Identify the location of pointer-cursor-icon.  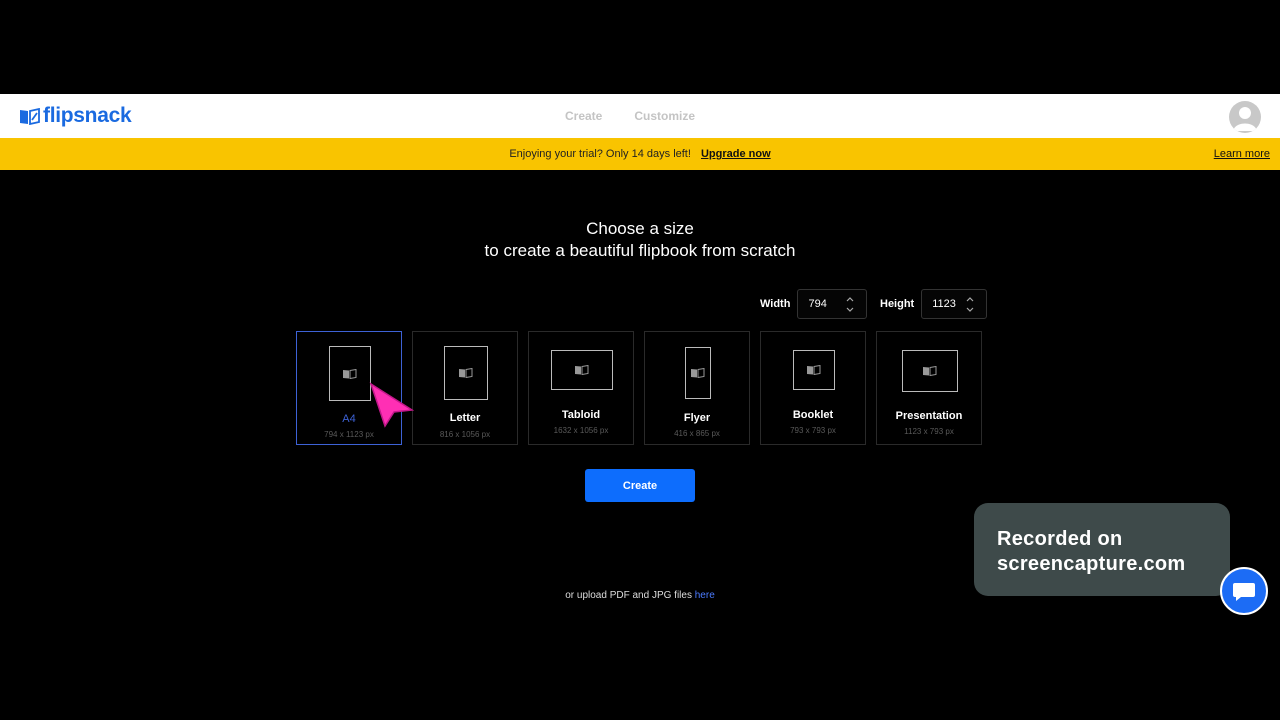
(392, 405).